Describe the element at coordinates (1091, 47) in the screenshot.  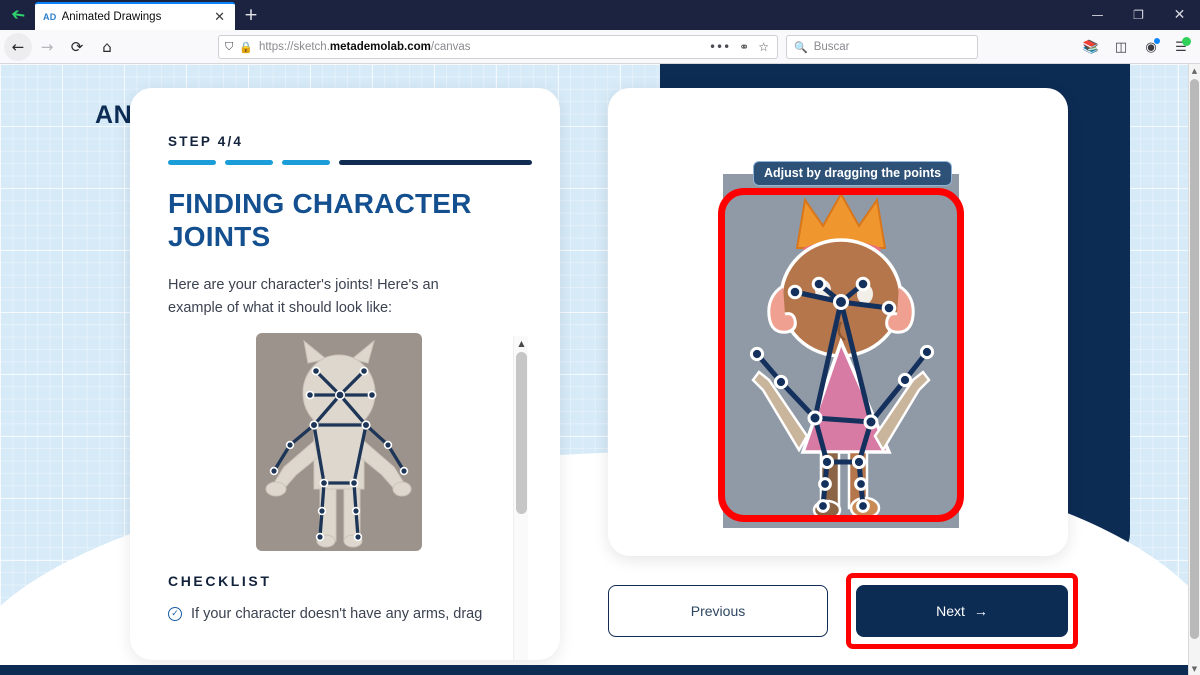
I see `library-icon: 📚` at that location.